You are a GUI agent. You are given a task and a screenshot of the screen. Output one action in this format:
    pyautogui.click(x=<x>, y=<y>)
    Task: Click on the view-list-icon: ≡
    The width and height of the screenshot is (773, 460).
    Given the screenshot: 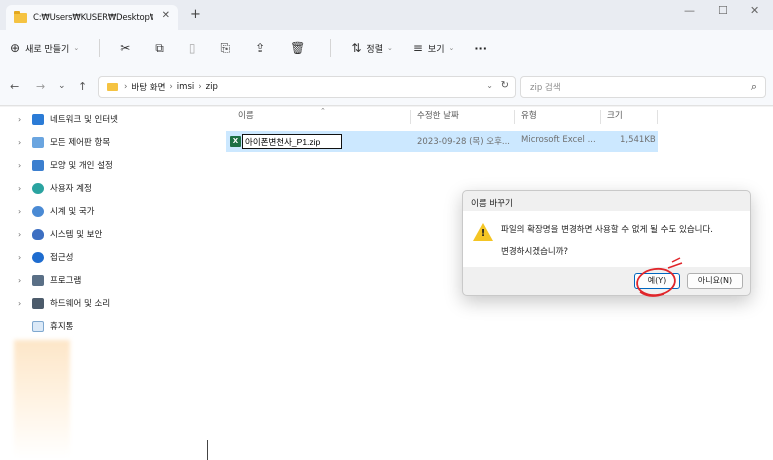 What is the action you would take?
    pyautogui.click(x=417, y=48)
    